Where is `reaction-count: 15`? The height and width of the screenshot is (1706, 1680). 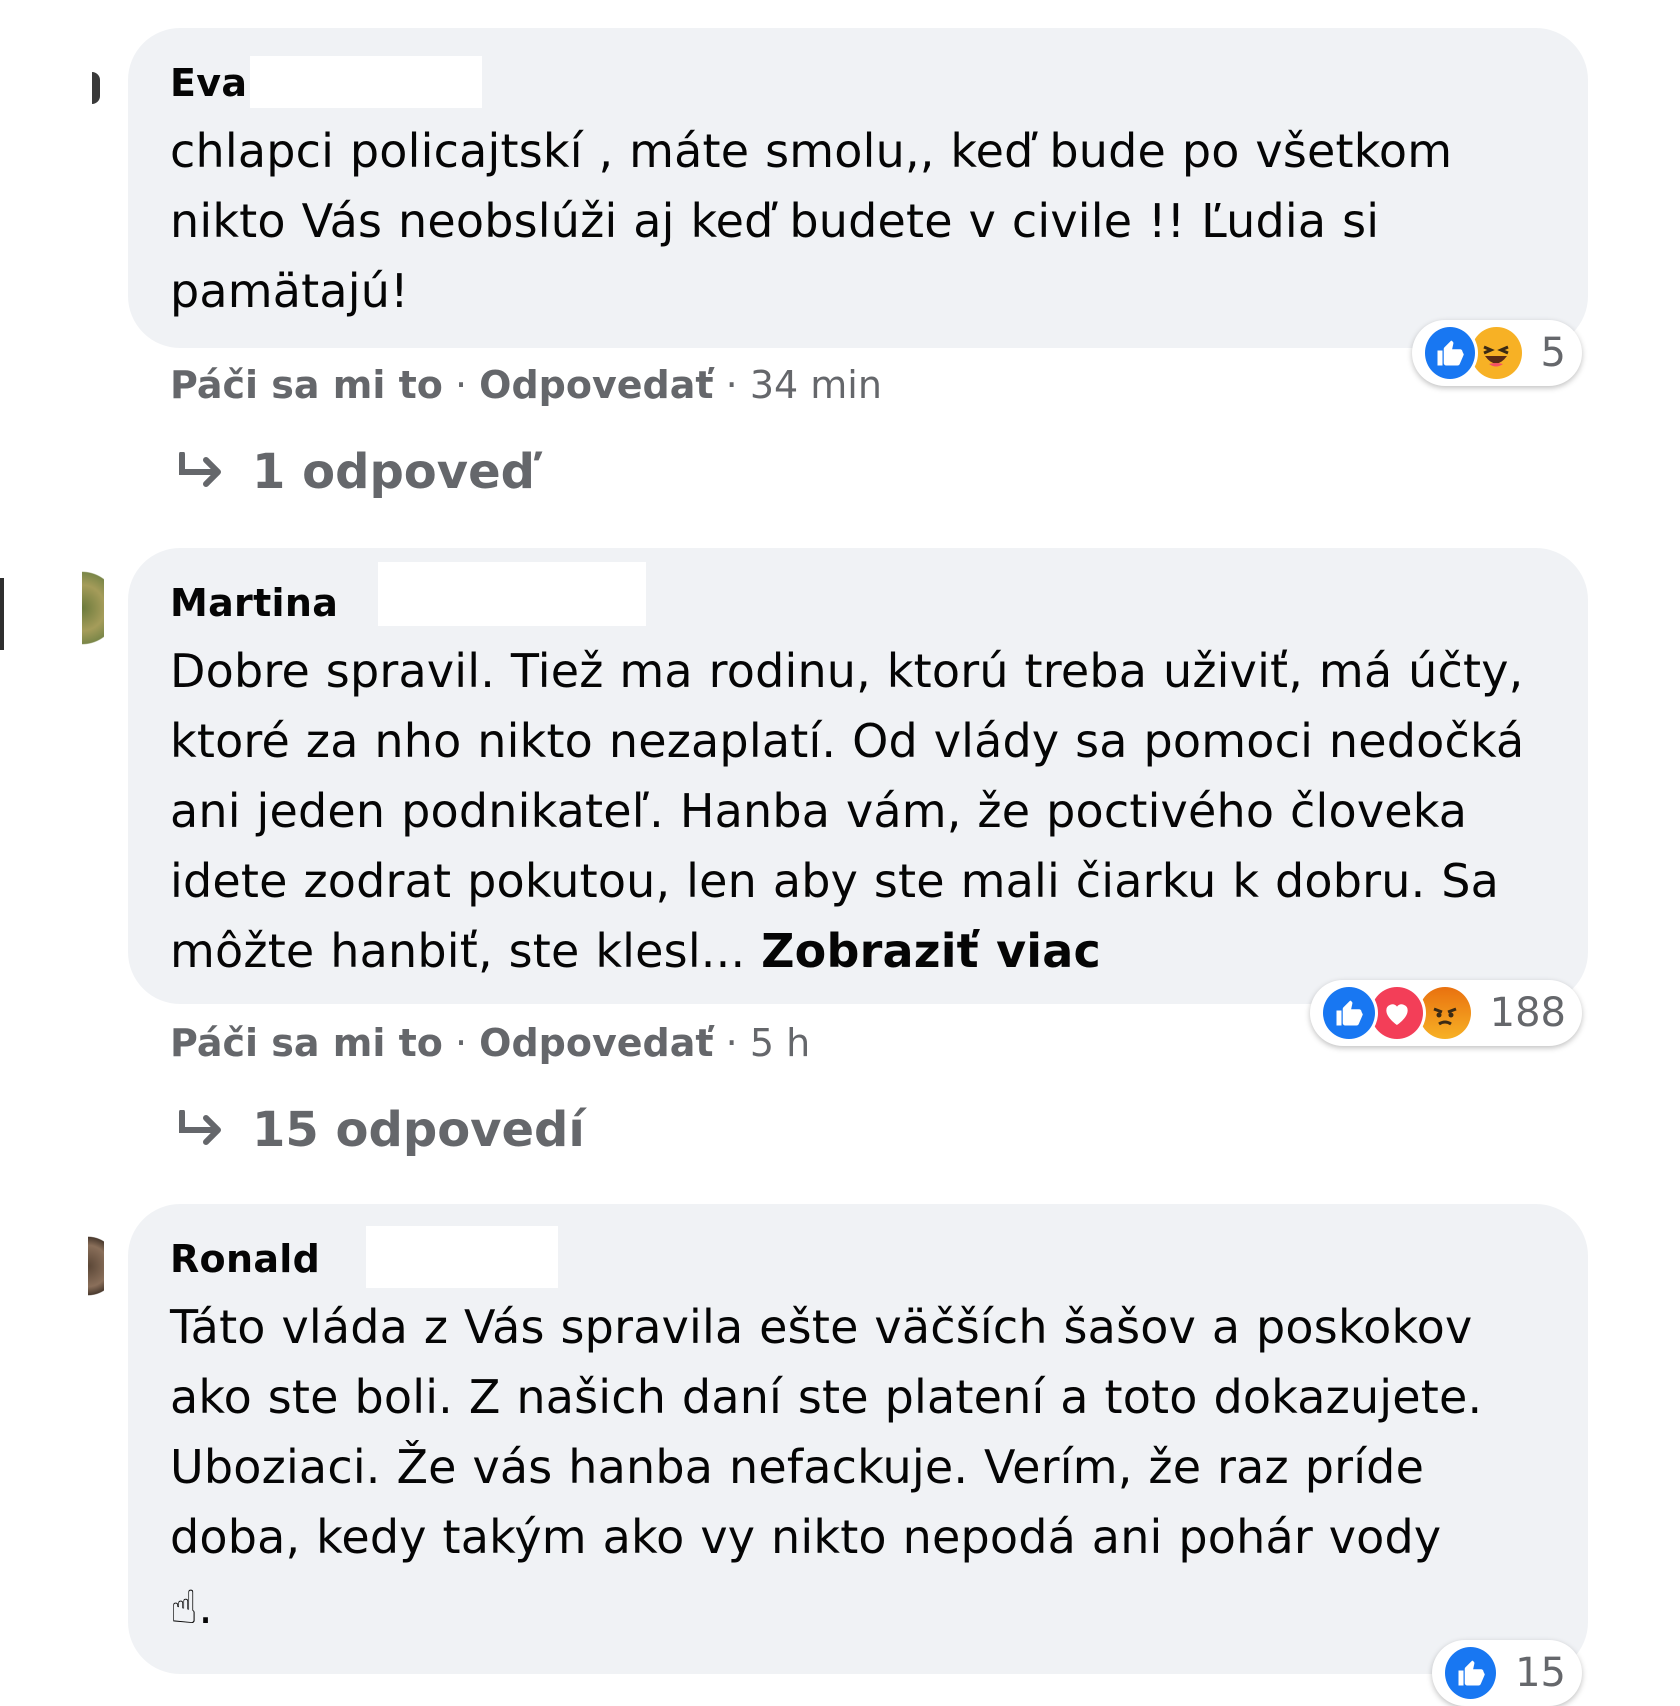
reaction-count: 15 is located at coordinates (1540, 1673).